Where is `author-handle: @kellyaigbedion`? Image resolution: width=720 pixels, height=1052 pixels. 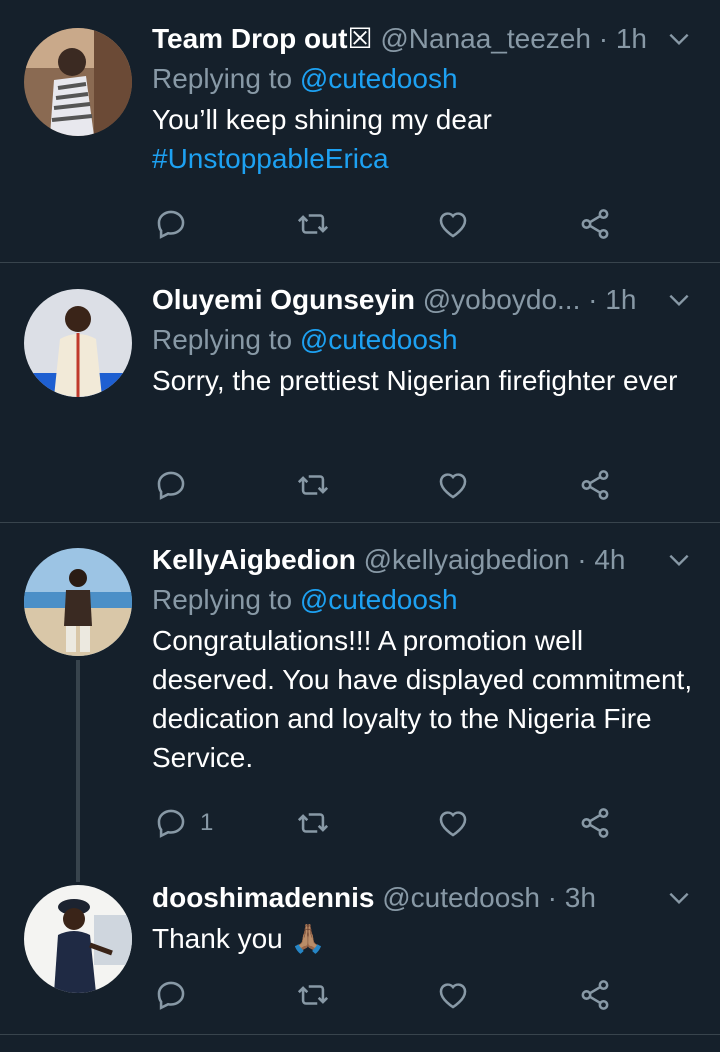 author-handle: @kellyaigbedion is located at coordinates (467, 559).